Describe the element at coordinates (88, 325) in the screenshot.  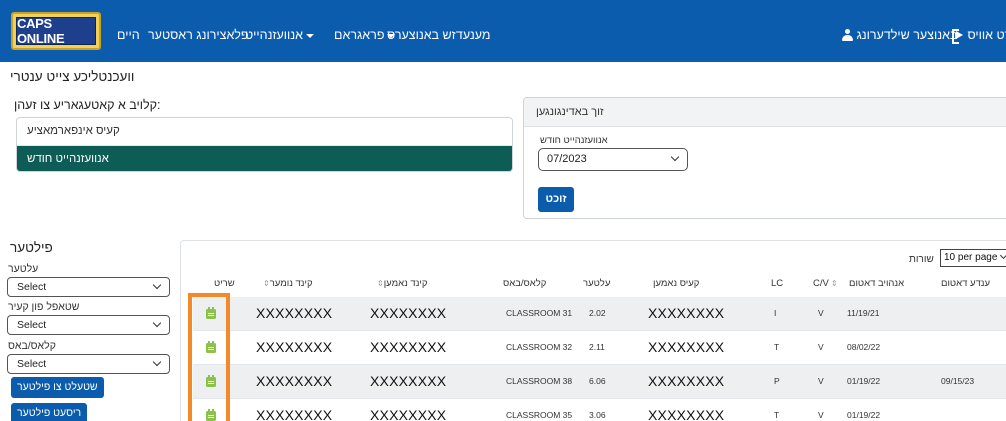
I see `filter-level-of-care-select: Select` at that location.